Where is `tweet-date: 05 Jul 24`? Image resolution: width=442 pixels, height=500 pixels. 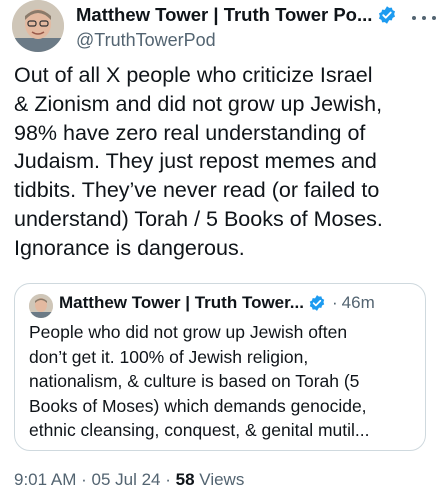 tweet-date: 05 Jul 24 is located at coordinates (126, 479).